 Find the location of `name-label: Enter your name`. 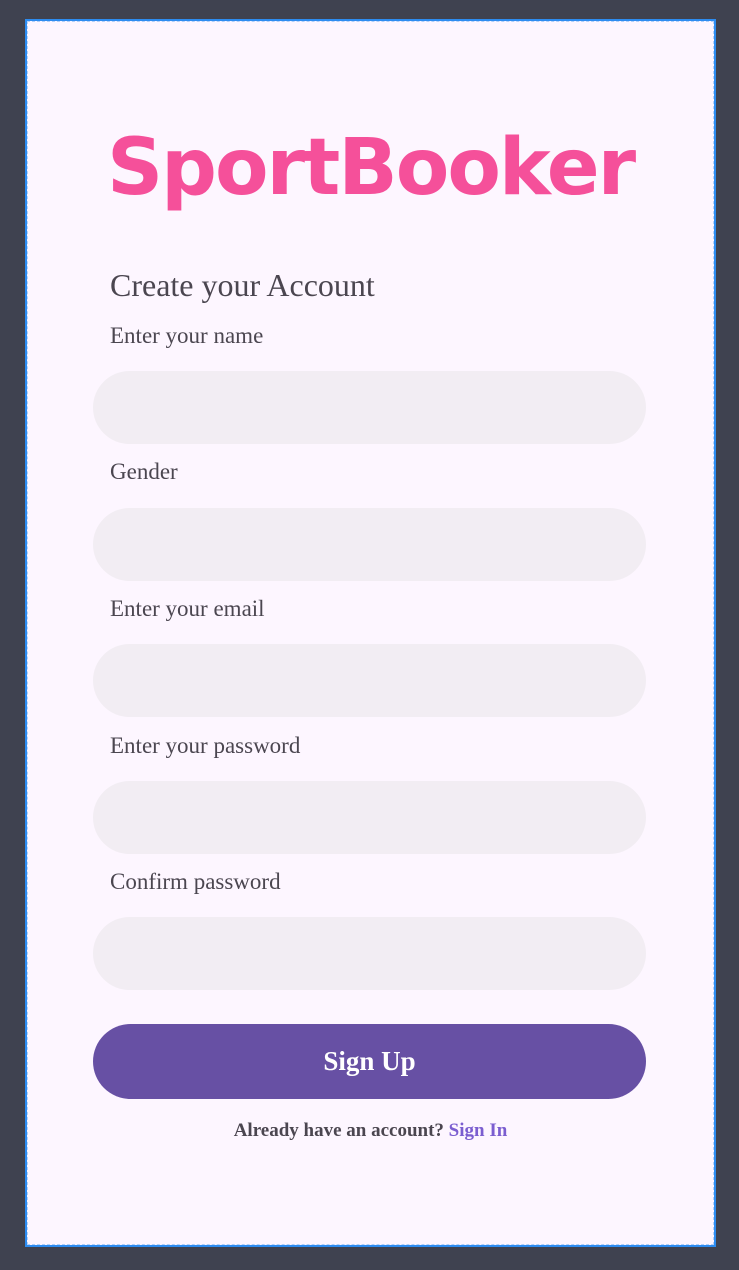

name-label: Enter your name is located at coordinates (187, 335).